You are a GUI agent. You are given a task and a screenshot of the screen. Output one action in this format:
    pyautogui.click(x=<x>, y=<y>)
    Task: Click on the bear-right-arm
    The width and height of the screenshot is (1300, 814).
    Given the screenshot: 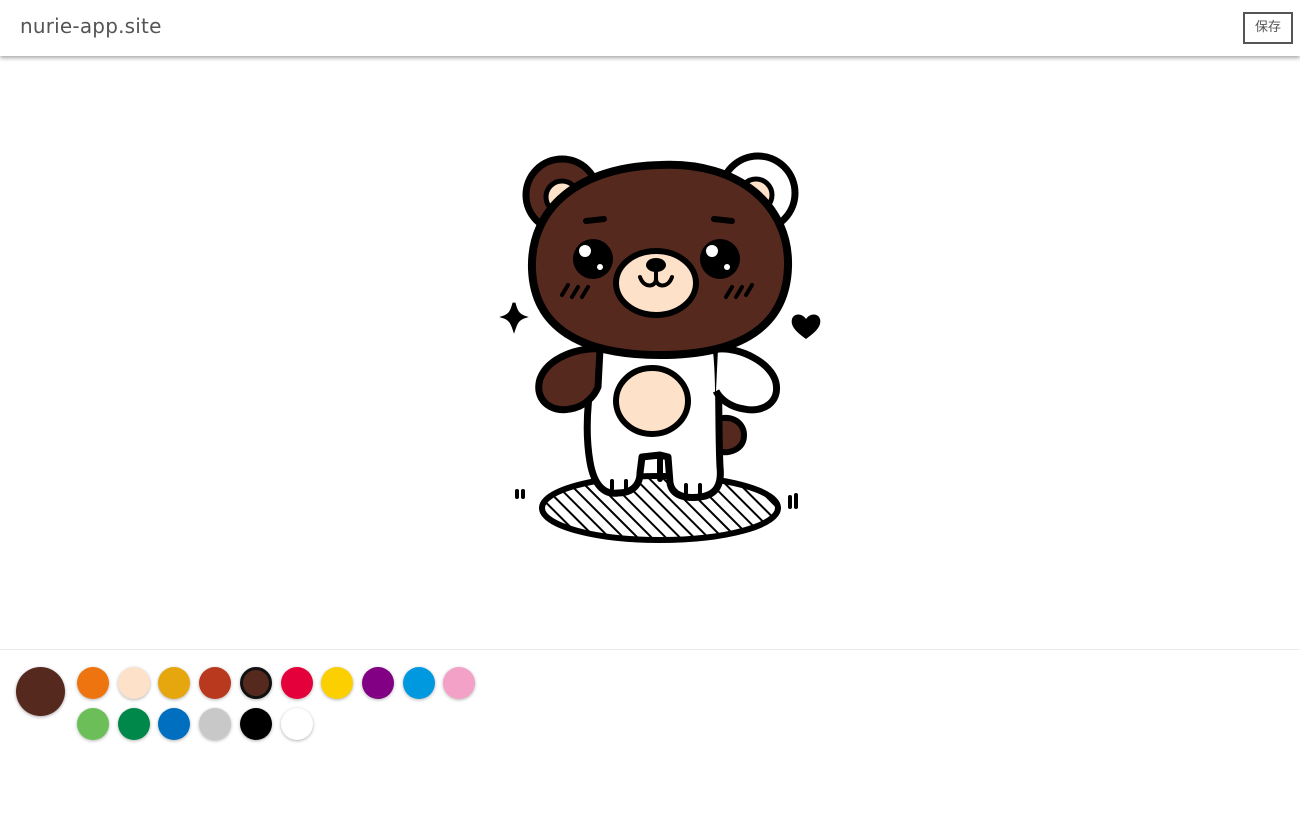 What is the action you would take?
    pyautogui.click(x=746, y=379)
    